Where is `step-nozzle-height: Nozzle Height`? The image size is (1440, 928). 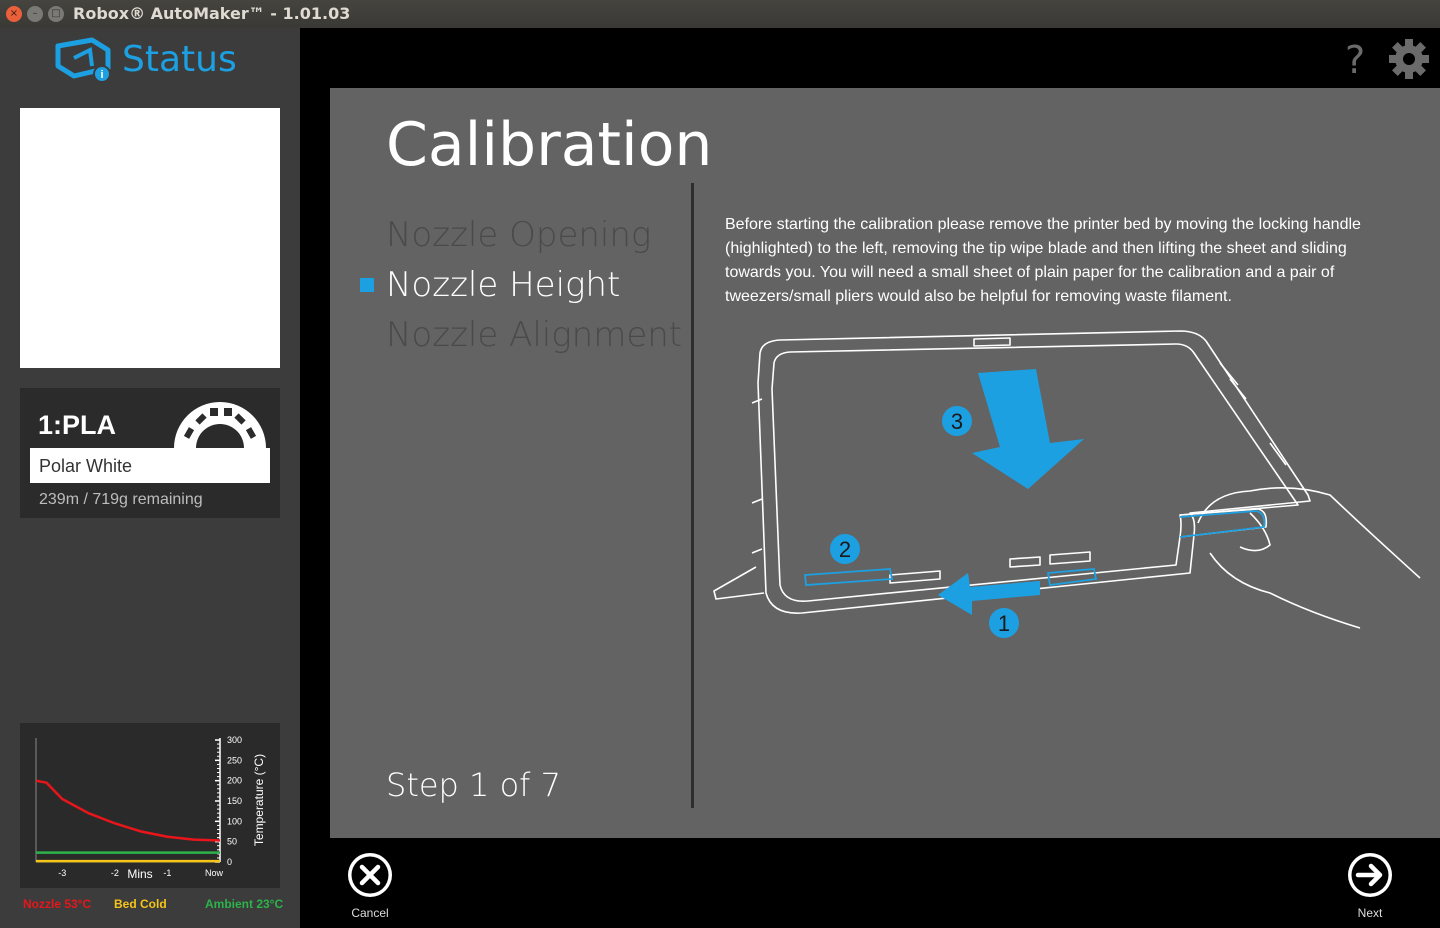 step-nozzle-height: Nozzle Height is located at coordinates (521, 285).